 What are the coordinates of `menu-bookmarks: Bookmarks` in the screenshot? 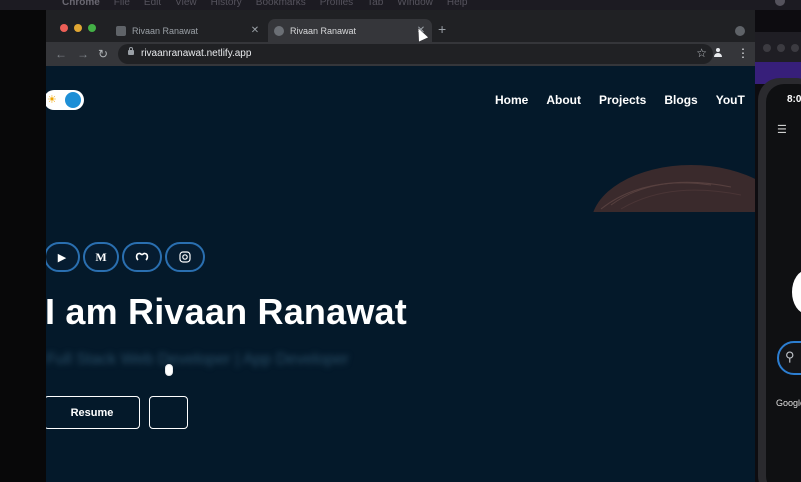 It's located at (281, 4).